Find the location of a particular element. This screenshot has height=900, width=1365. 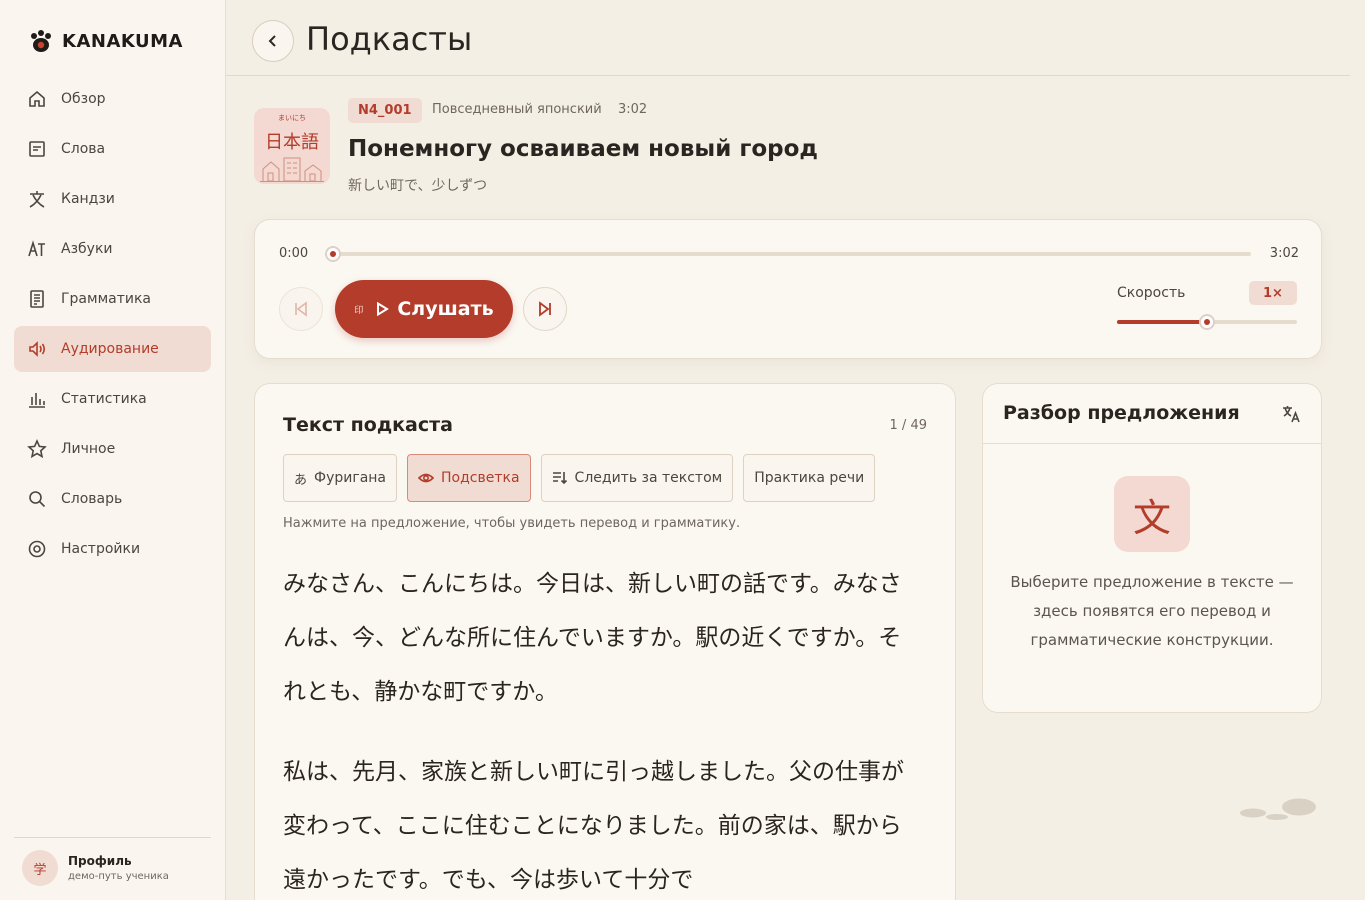

sidebar-item-personal: Личное is located at coordinates (112, 449).